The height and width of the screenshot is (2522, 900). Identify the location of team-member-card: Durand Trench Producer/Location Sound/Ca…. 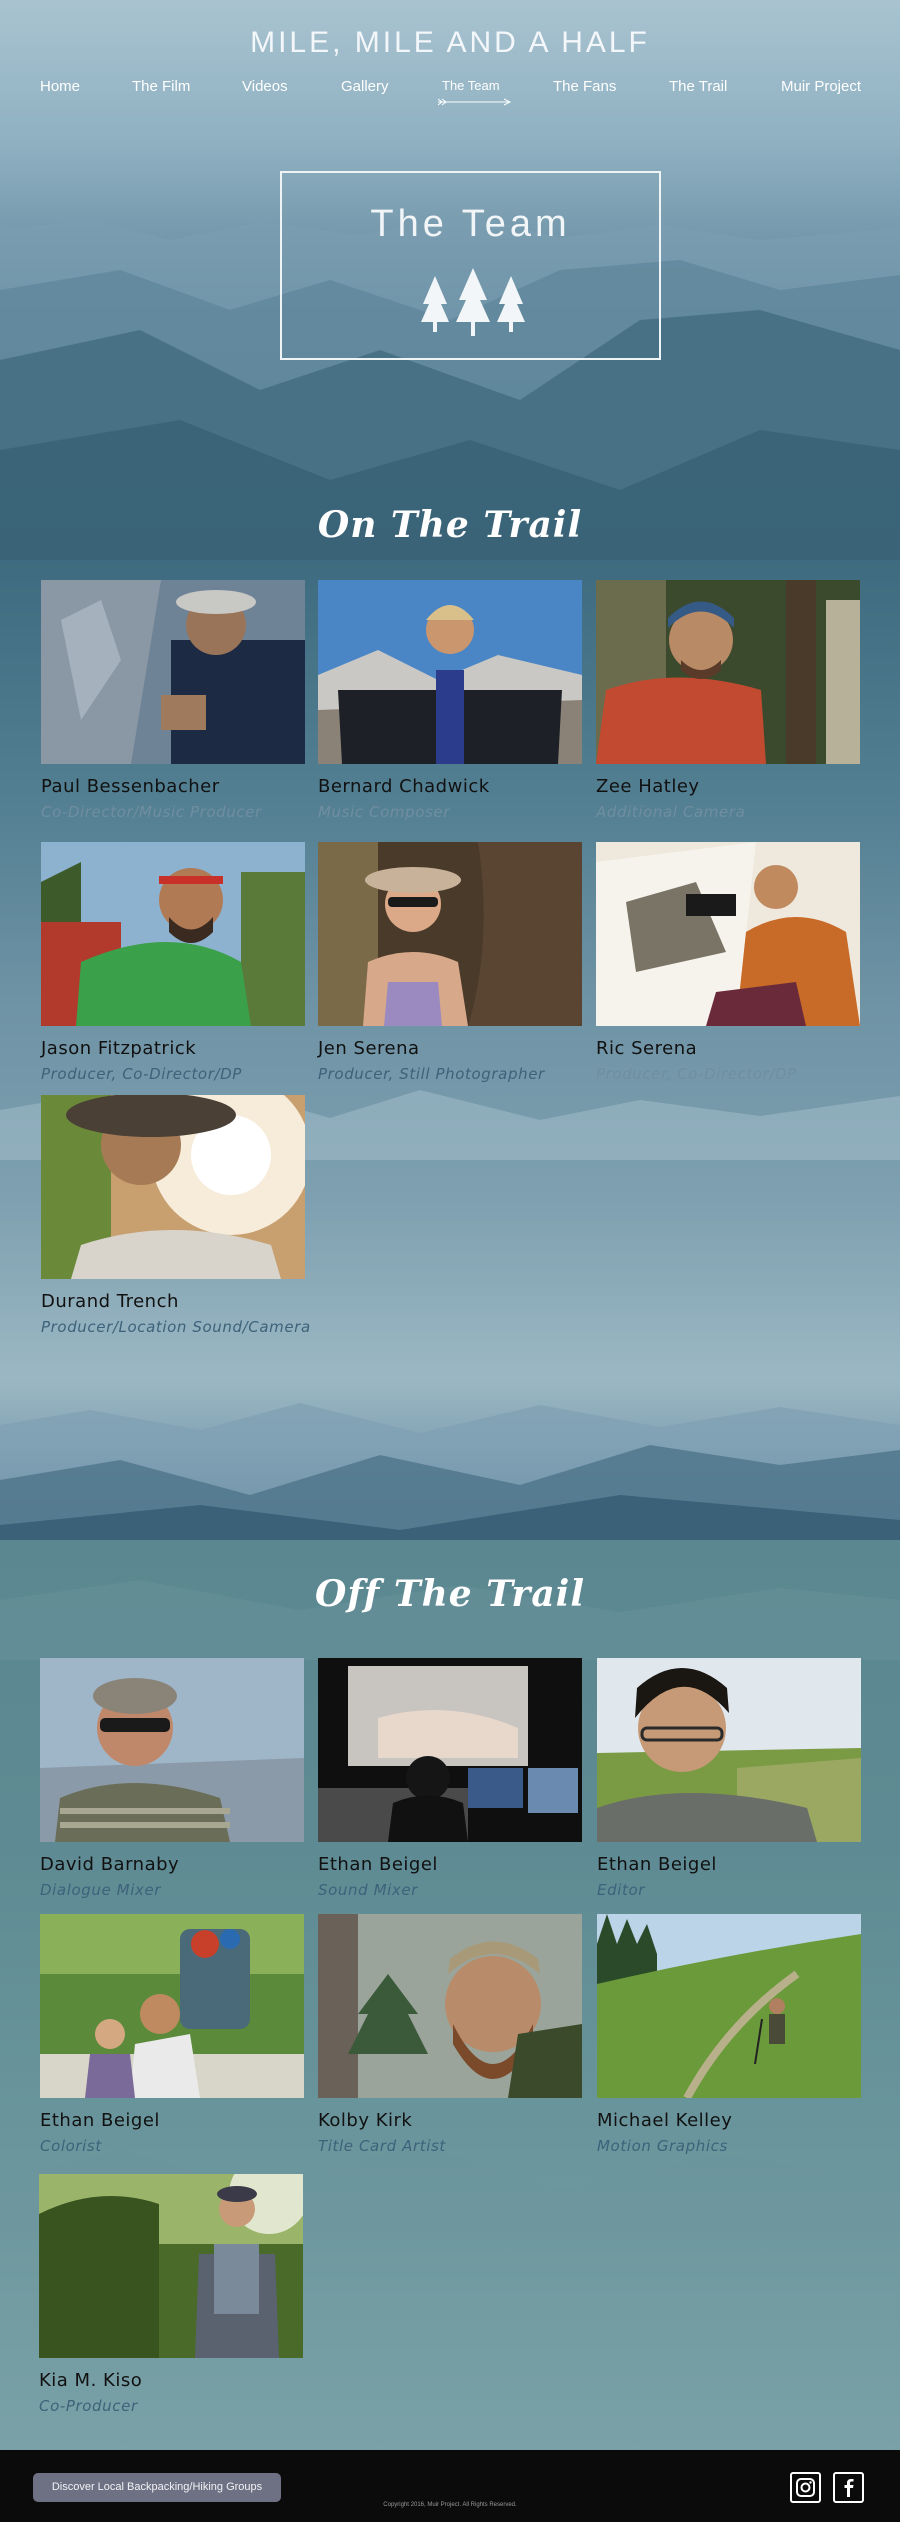
(176, 1215).